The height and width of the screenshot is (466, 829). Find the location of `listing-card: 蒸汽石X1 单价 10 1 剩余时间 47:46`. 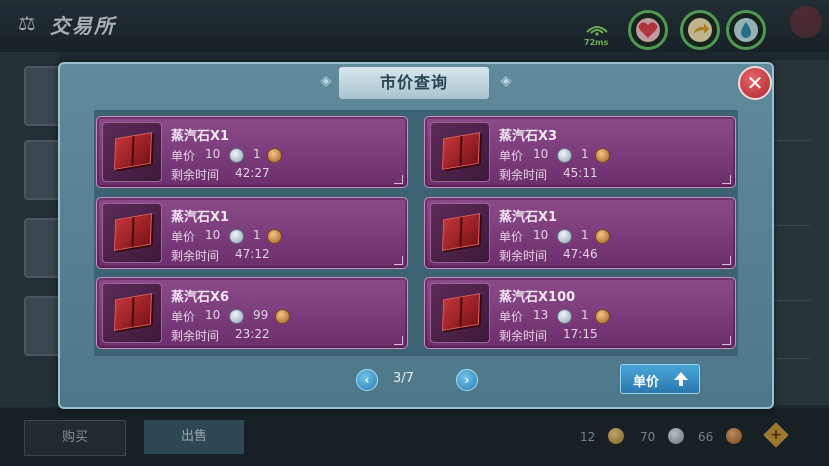

listing-card: 蒸汽石X1 单价 10 1 剩余时间 47:46 is located at coordinates (580, 233).